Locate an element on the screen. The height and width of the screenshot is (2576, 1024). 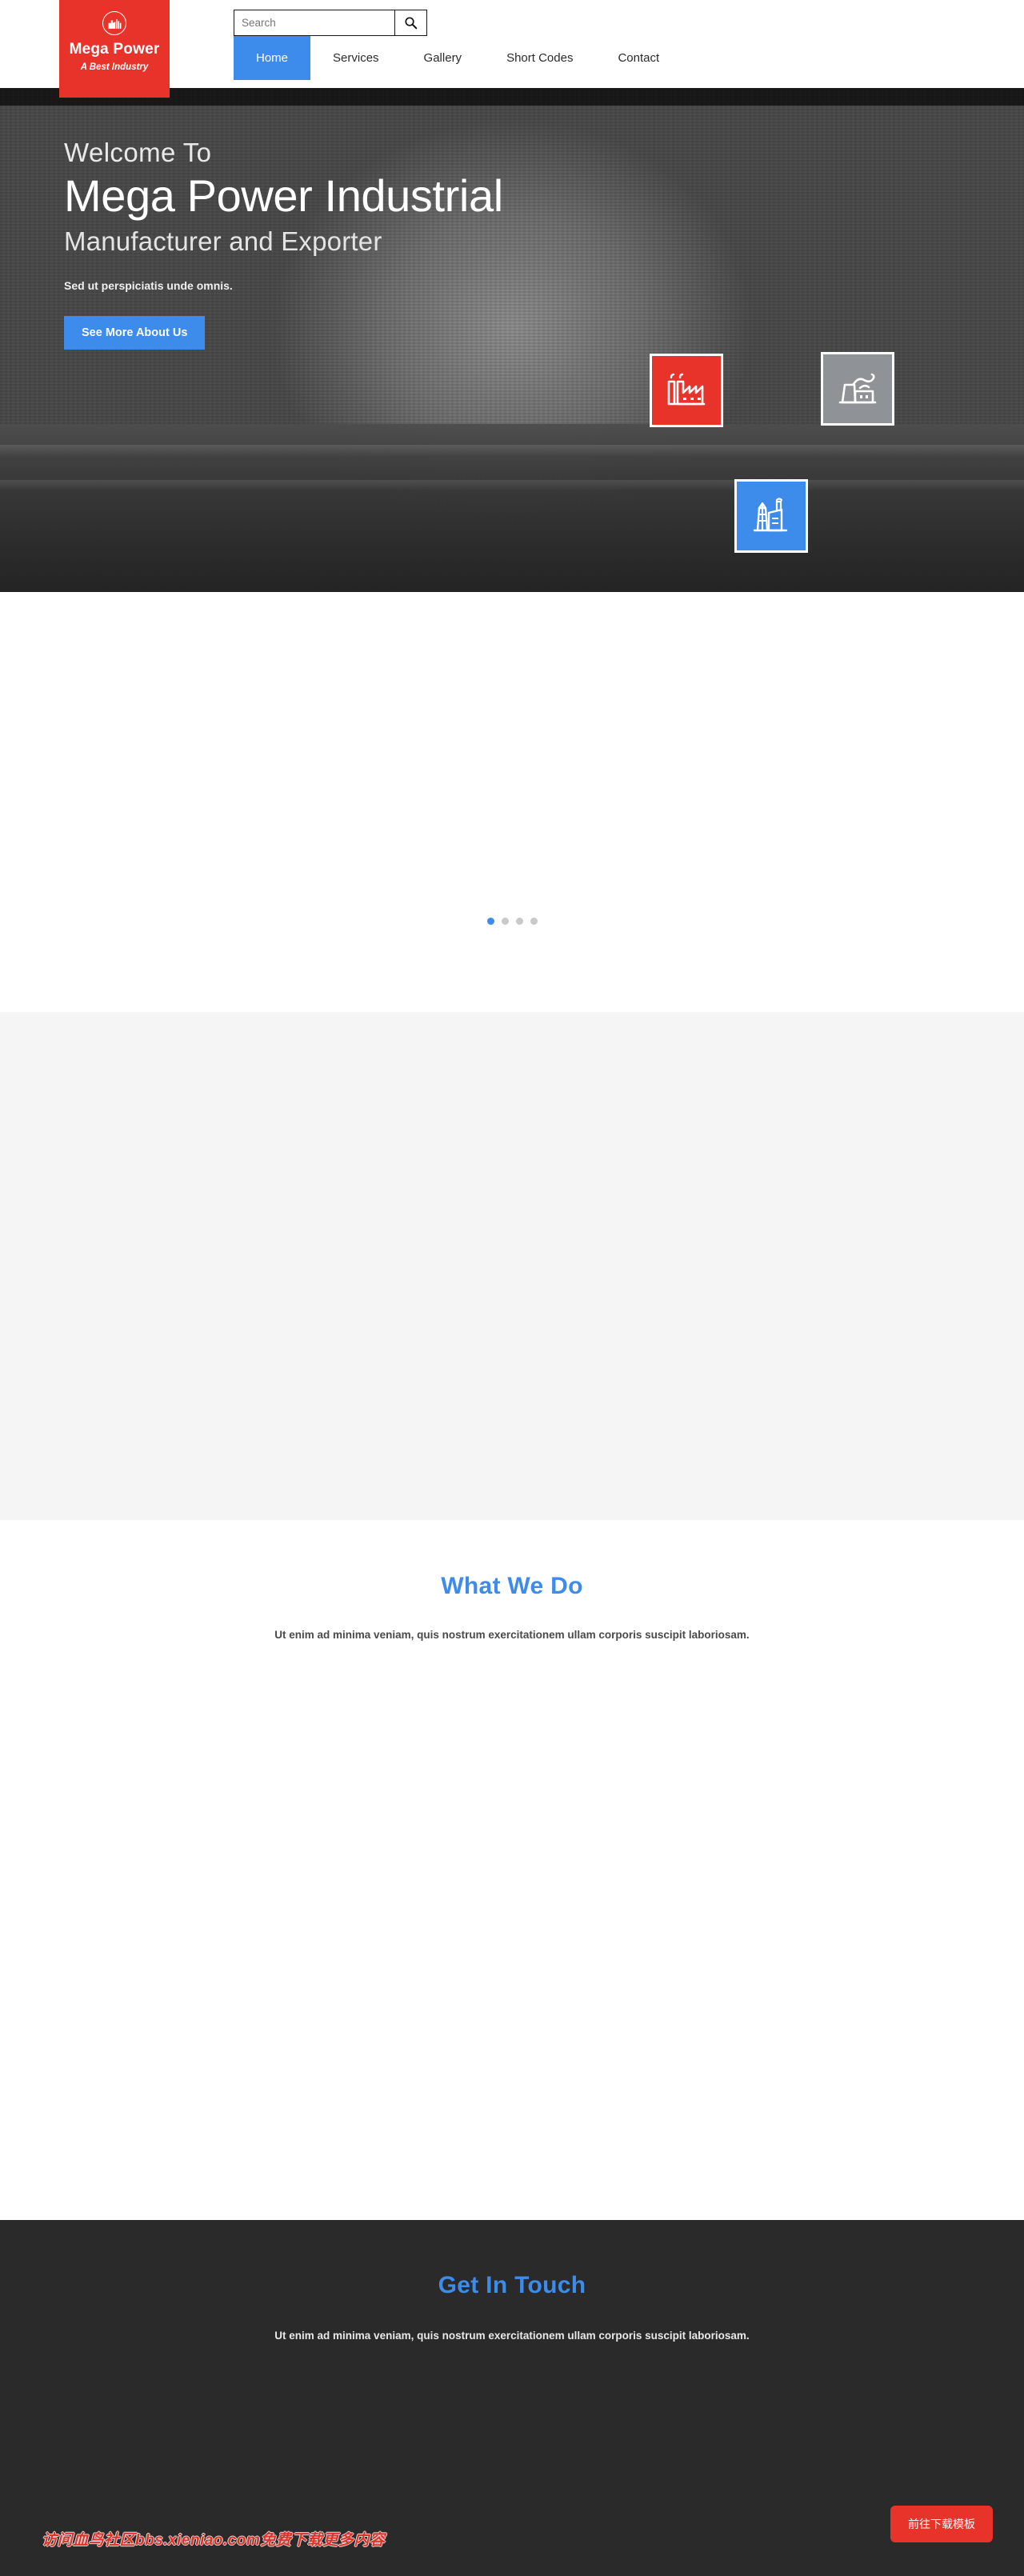
factory-smoke-icon is located at coordinates (857, 388).